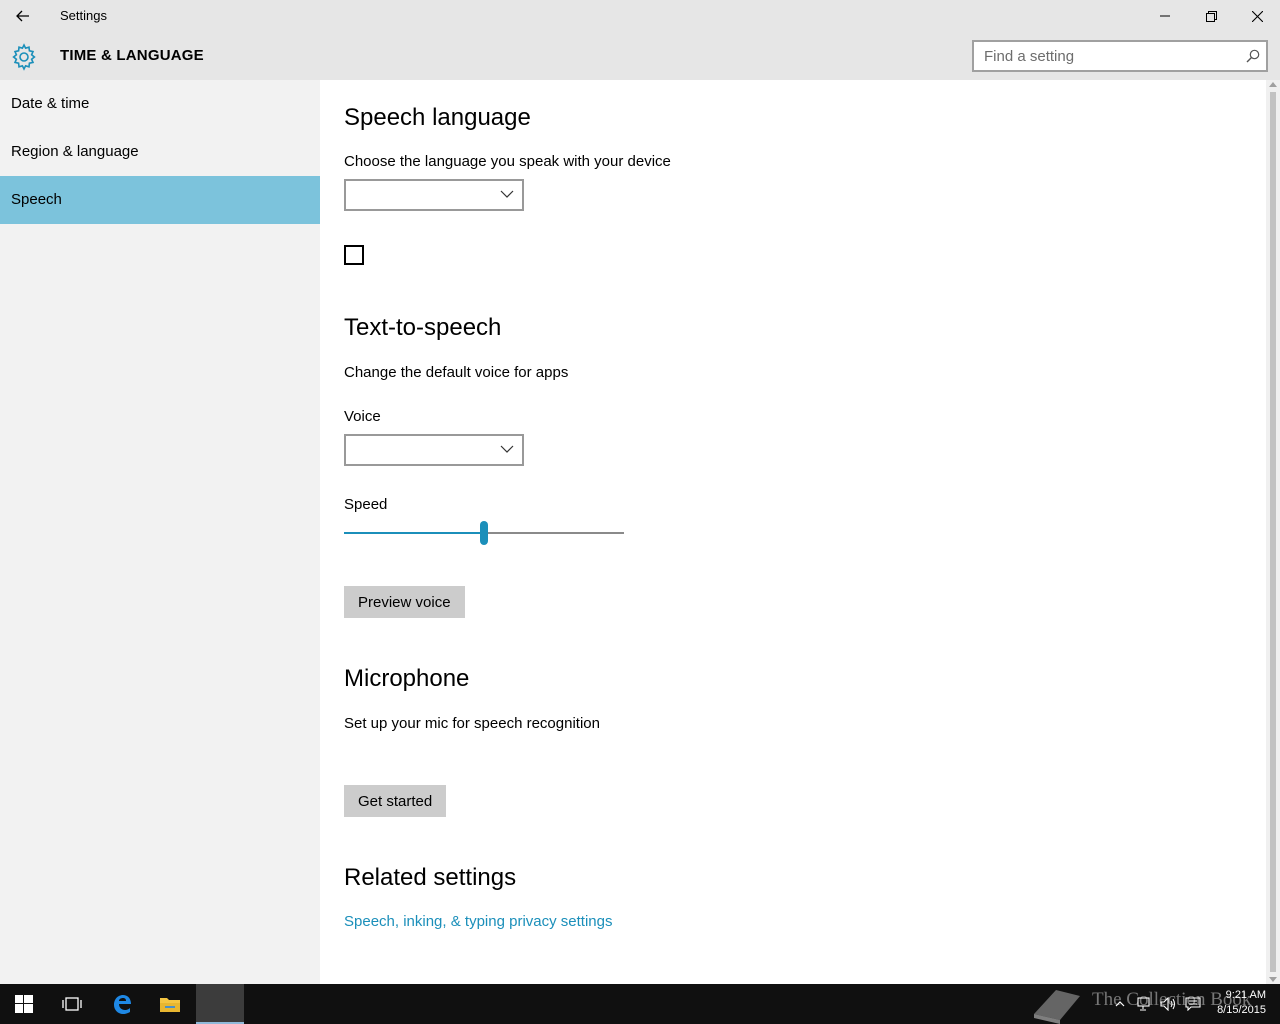  I want to click on edge-browser-icon, so click(122, 1004).